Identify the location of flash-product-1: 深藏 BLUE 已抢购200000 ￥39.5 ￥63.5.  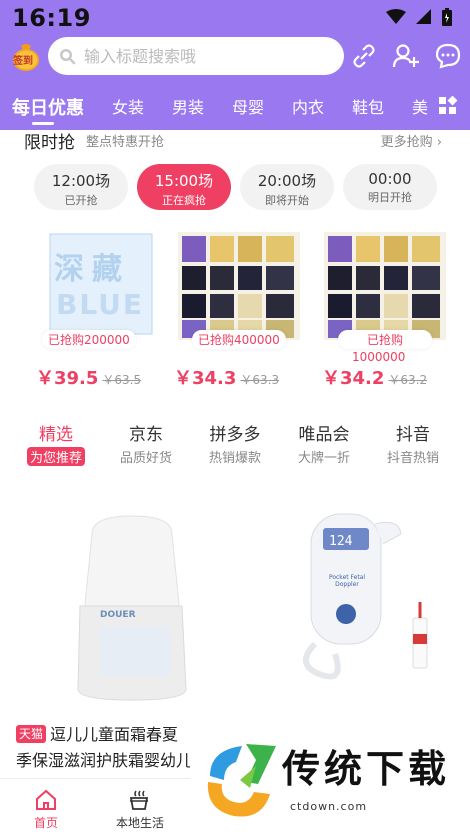
(101, 307).